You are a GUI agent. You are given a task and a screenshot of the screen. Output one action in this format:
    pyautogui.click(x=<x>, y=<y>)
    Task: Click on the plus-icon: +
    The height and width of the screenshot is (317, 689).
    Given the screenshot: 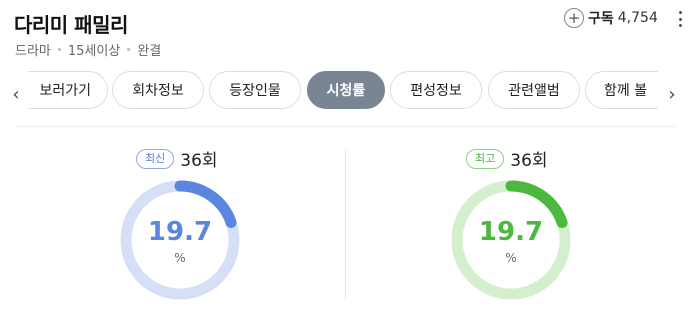 What is the action you would take?
    pyautogui.click(x=574, y=18)
    